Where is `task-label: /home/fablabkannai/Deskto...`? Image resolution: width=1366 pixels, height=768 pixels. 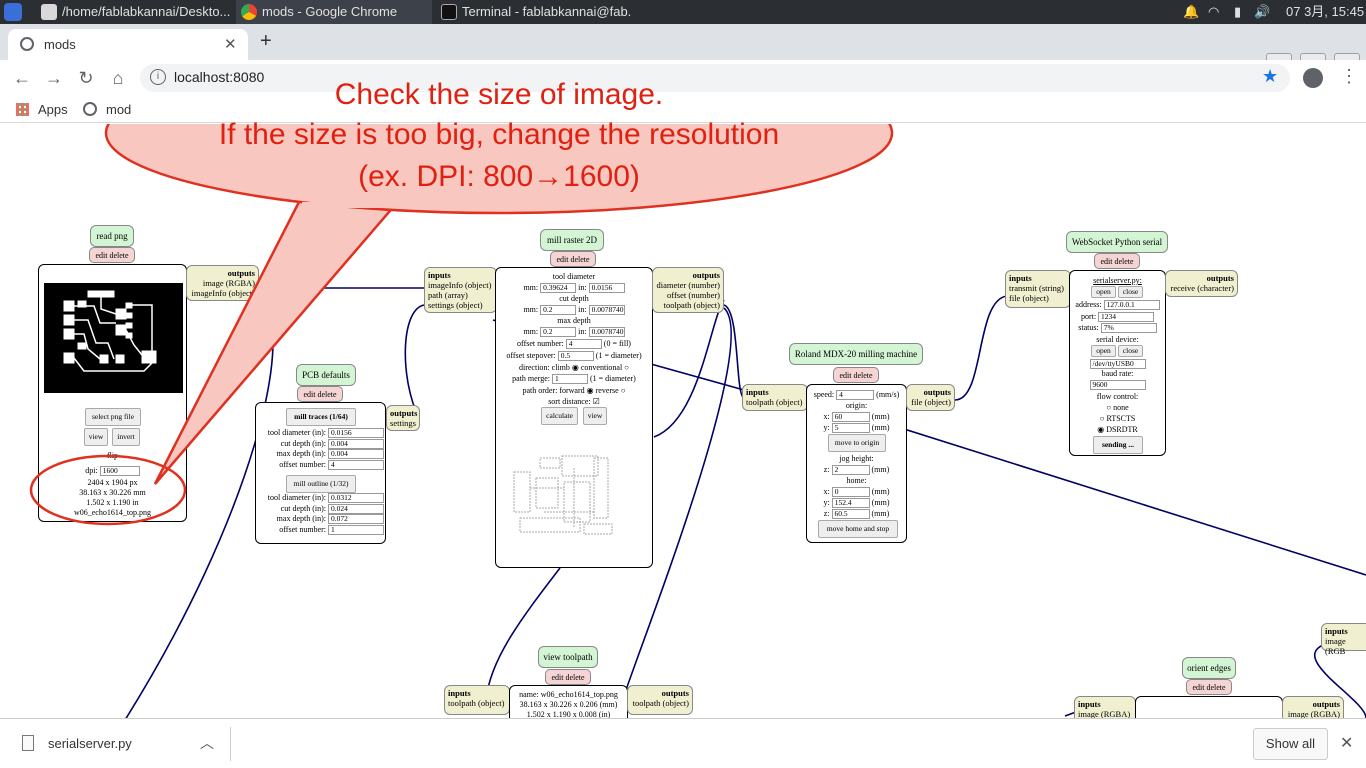 task-label: /home/fablabkannai/Deskto... is located at coordinates (146, 11).